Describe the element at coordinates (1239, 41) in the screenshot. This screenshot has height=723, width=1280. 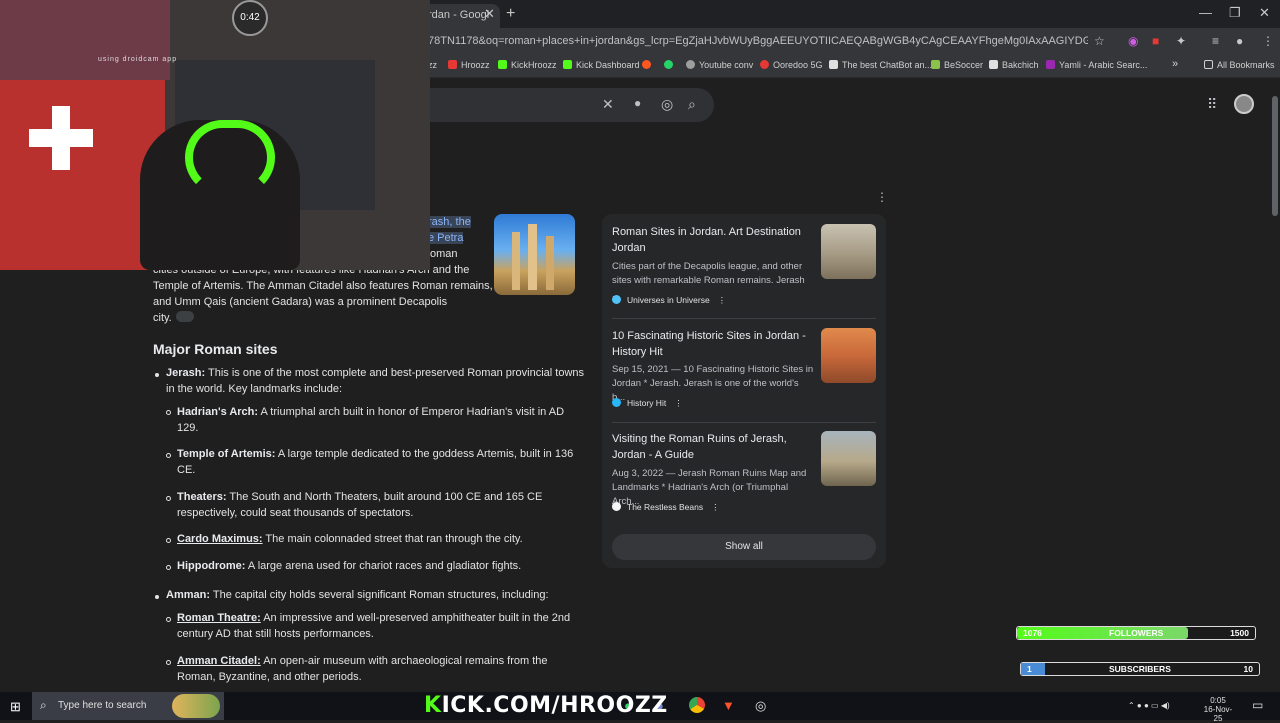
I see `profile-avatar-icon: ●` at that location.